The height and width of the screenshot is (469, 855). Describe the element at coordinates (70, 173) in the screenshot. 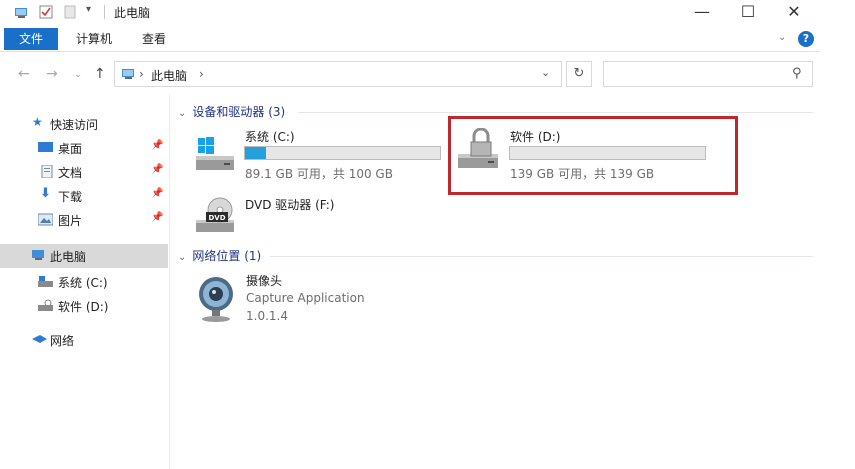

I see `sidebar-item-label: 文档` at that location.